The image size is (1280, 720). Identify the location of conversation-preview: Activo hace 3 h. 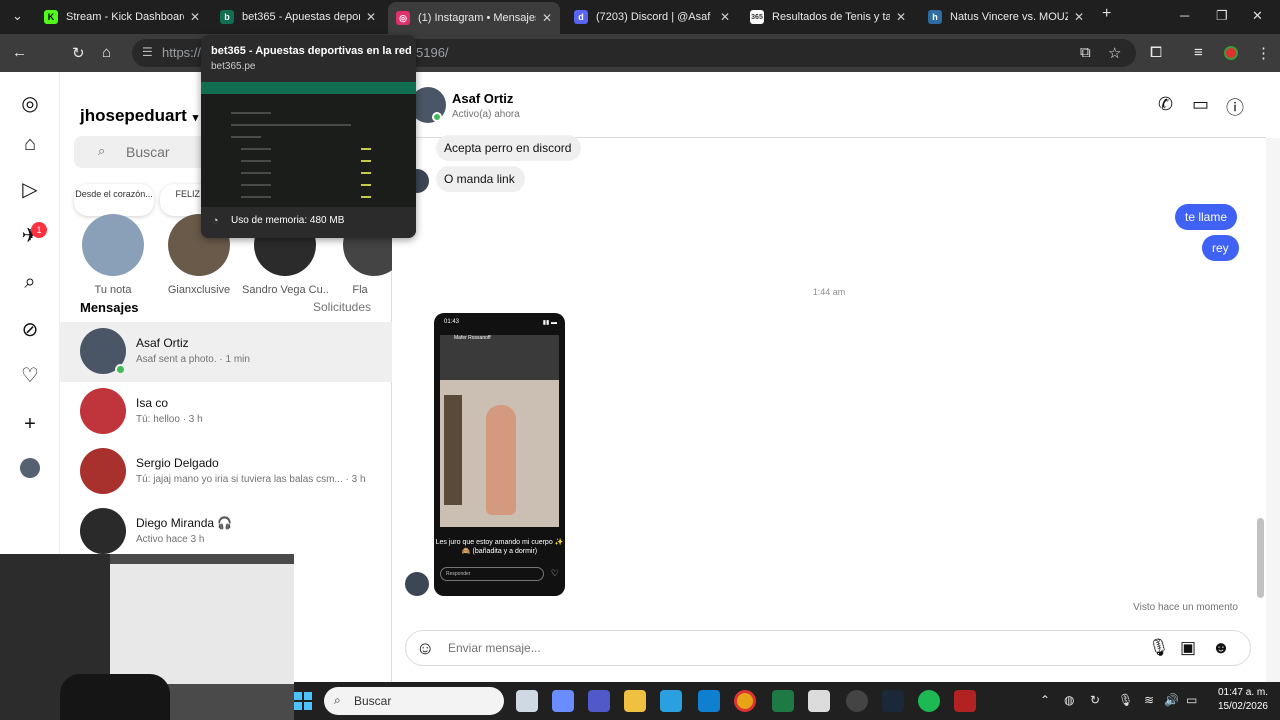
(170, 539).